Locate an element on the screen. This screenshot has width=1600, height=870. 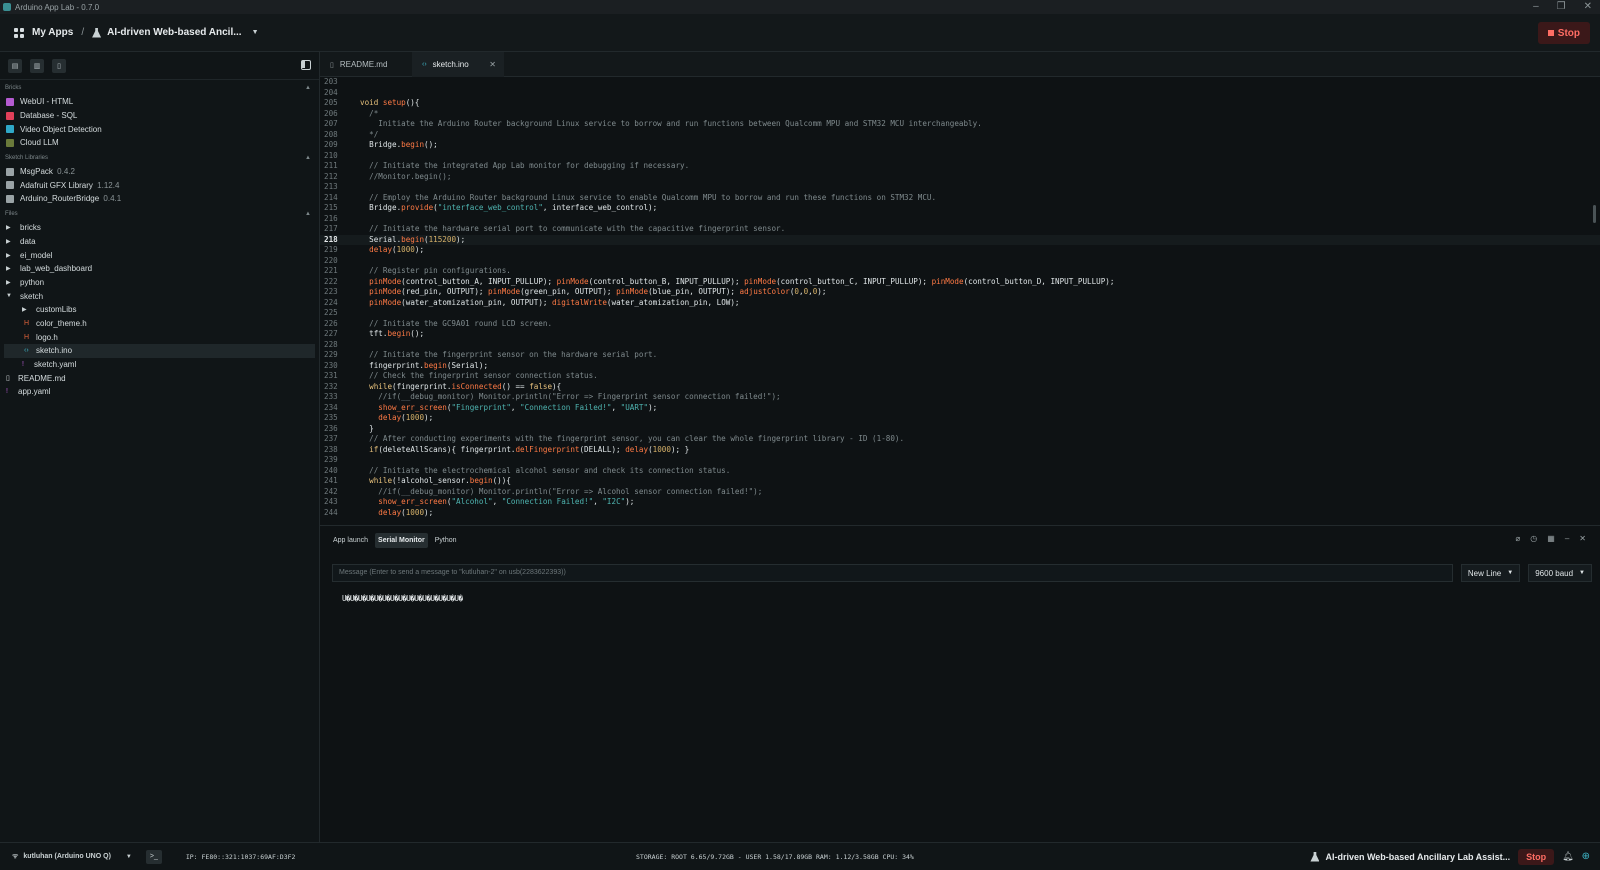
status-stop-button: Stop is located at coordinates (1536, 856).